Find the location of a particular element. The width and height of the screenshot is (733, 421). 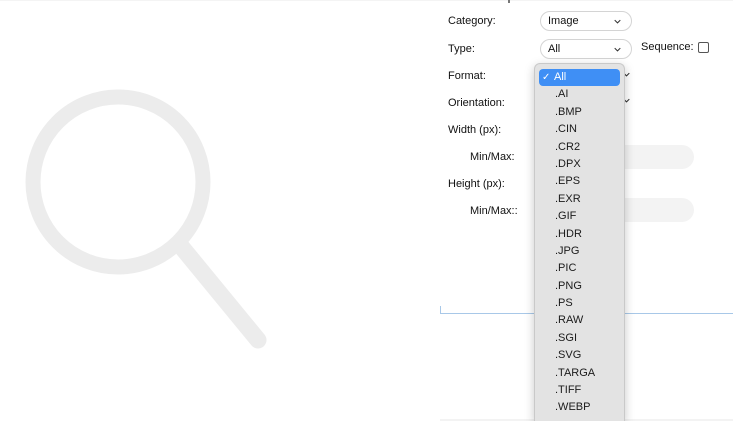

format-option-all: ✓ All is located at coordinates (579, 78).